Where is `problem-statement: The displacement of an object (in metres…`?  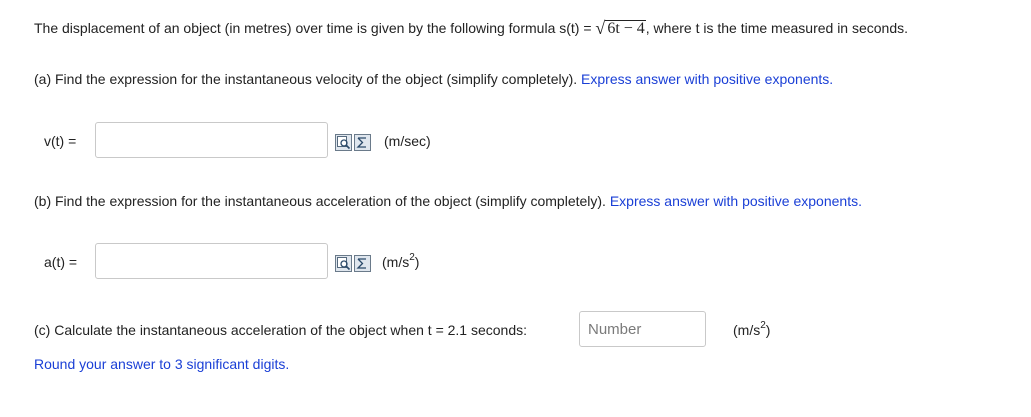 problem-statement: The displacement of an object (in metres… is located at coordinates (471, 28).